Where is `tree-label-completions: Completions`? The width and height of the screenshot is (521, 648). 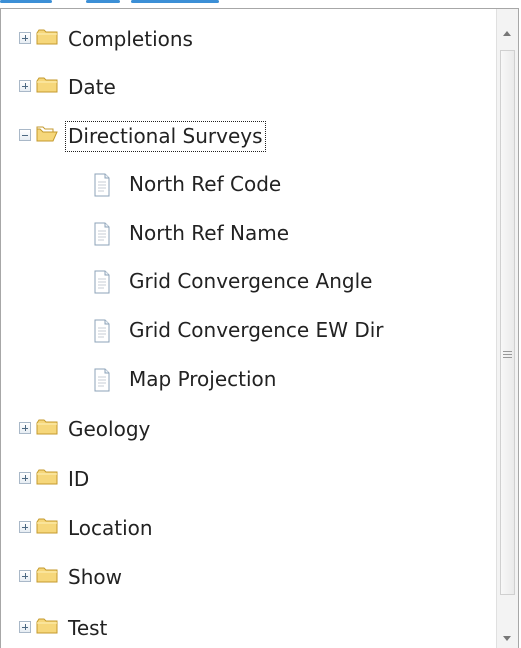
tree-label-completions: Completions is located at coordinates (130, 39).